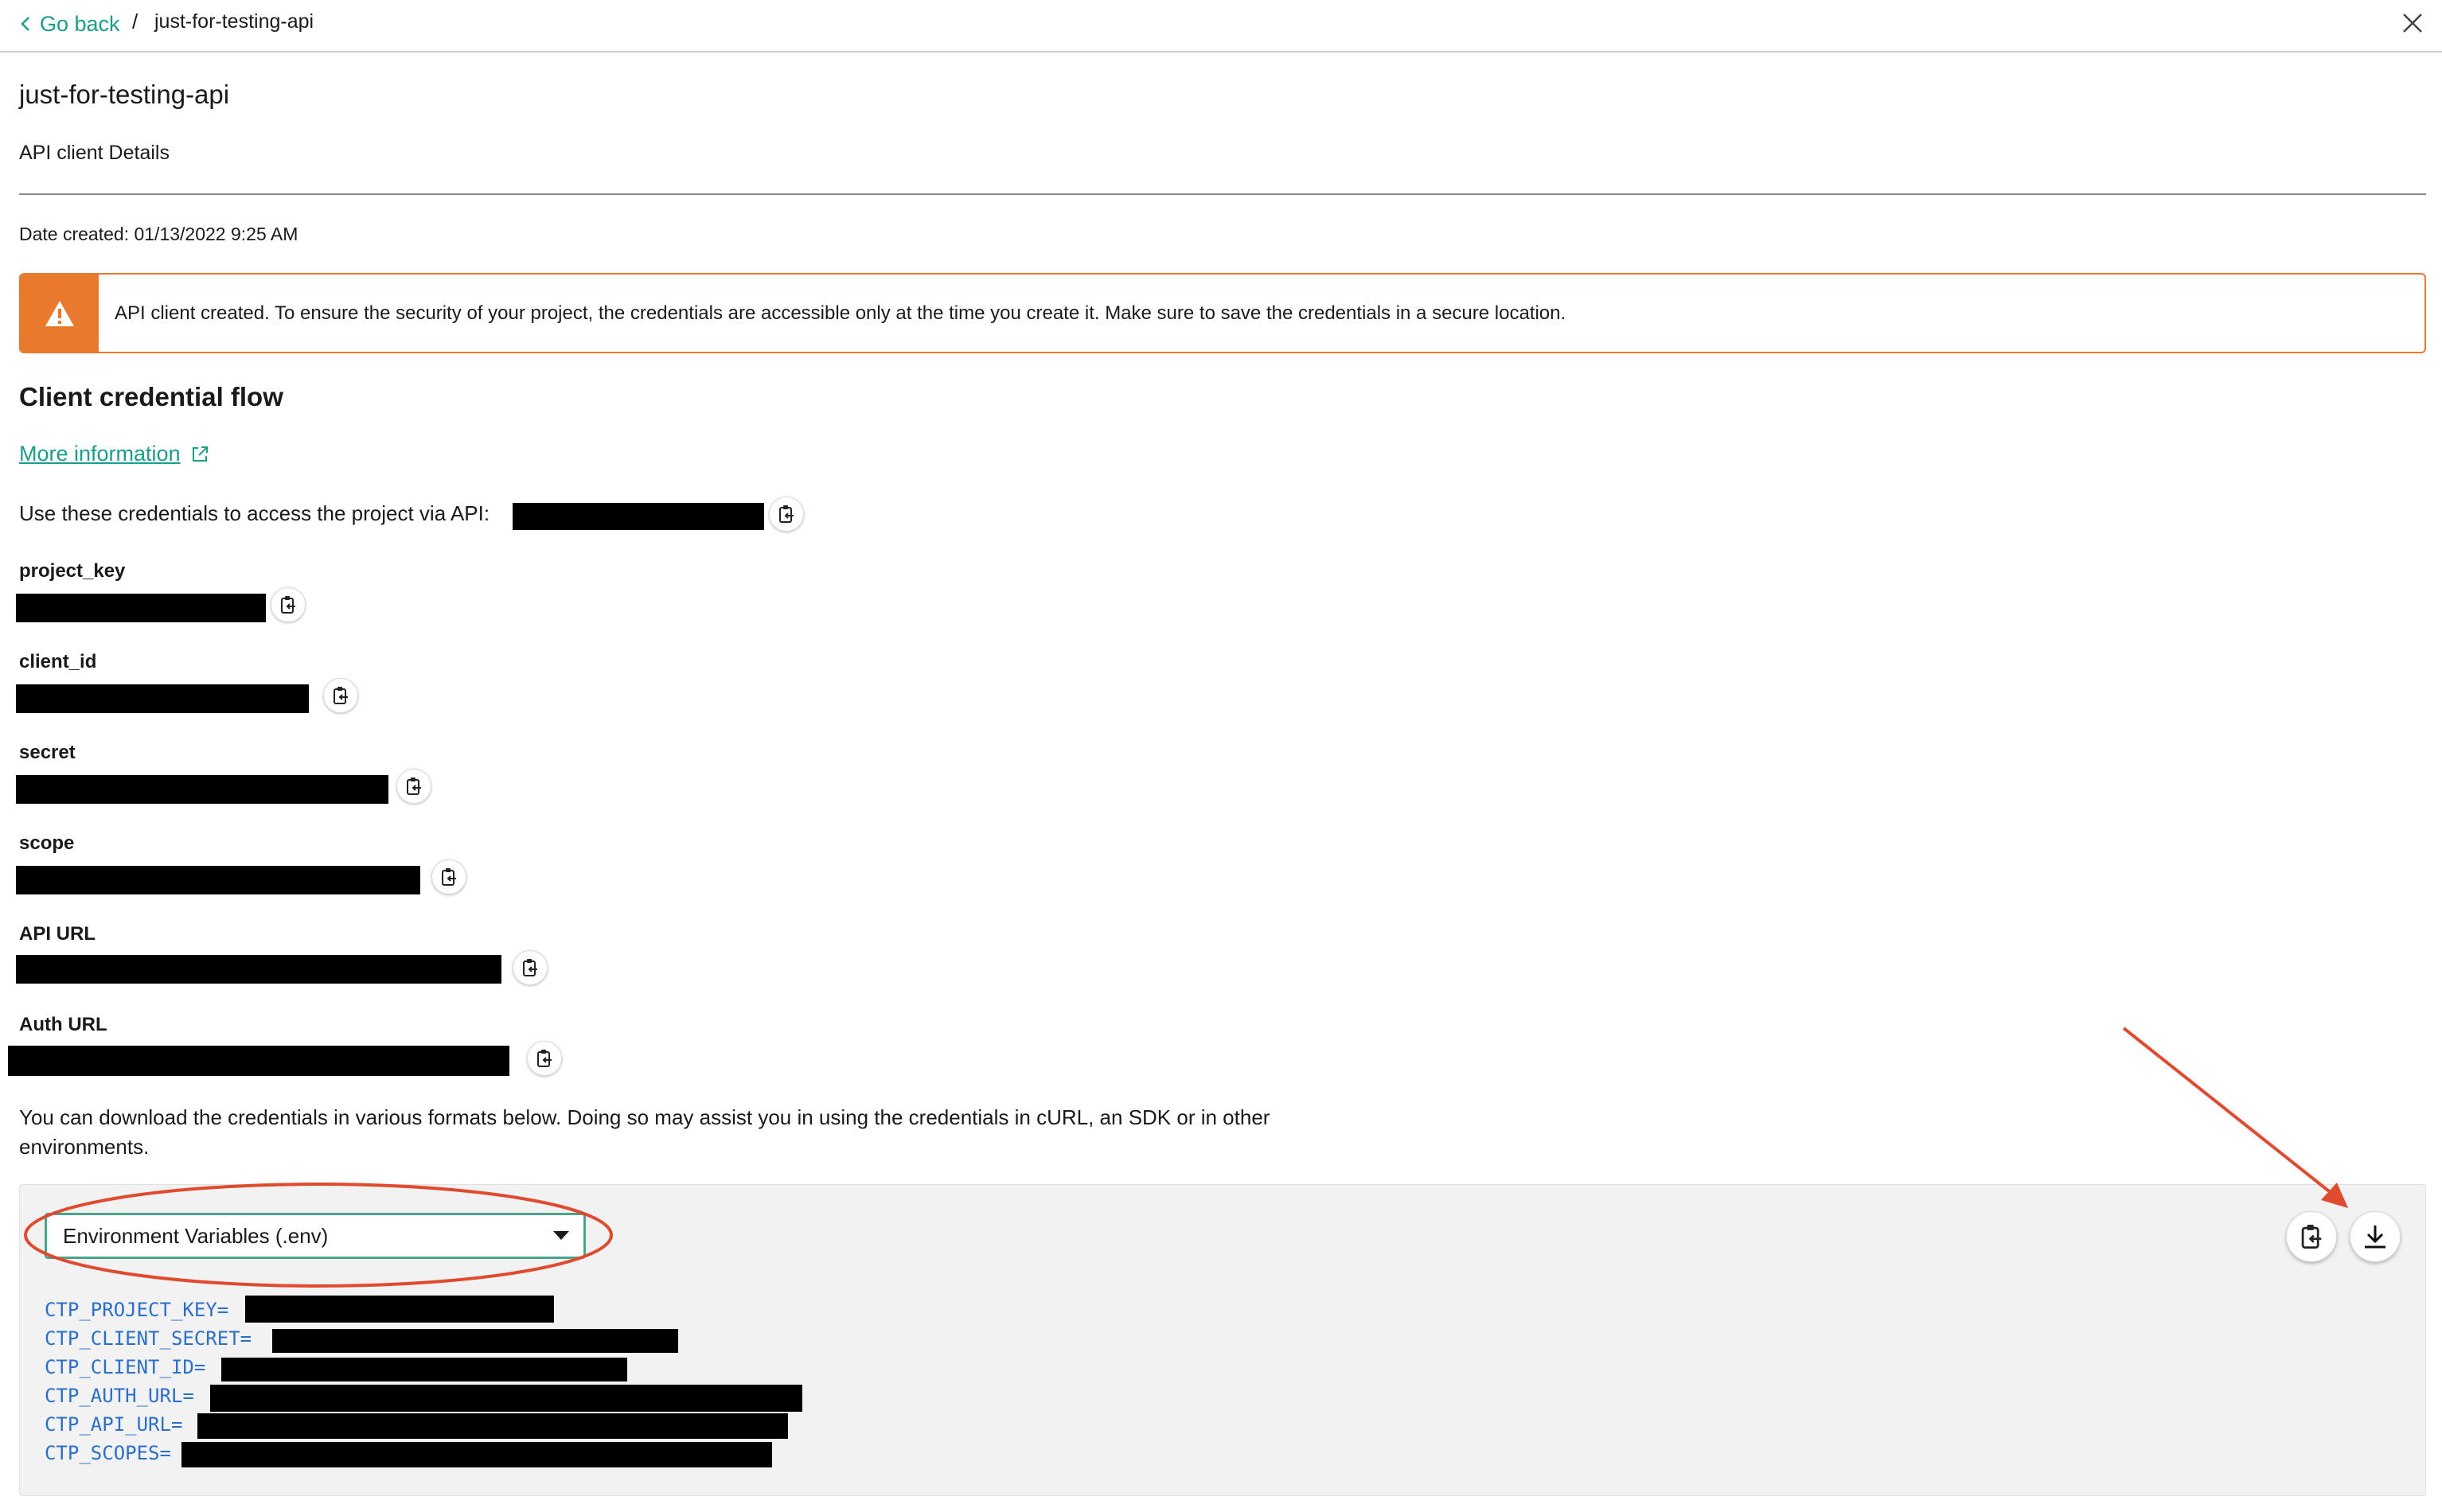 This screenshot has width=2442, height=1512. What do you see at coordinates (63, 1024) in the screenshot?
I see `field-label-auth-url: Auth URL` at bounding box center [63, 1024].